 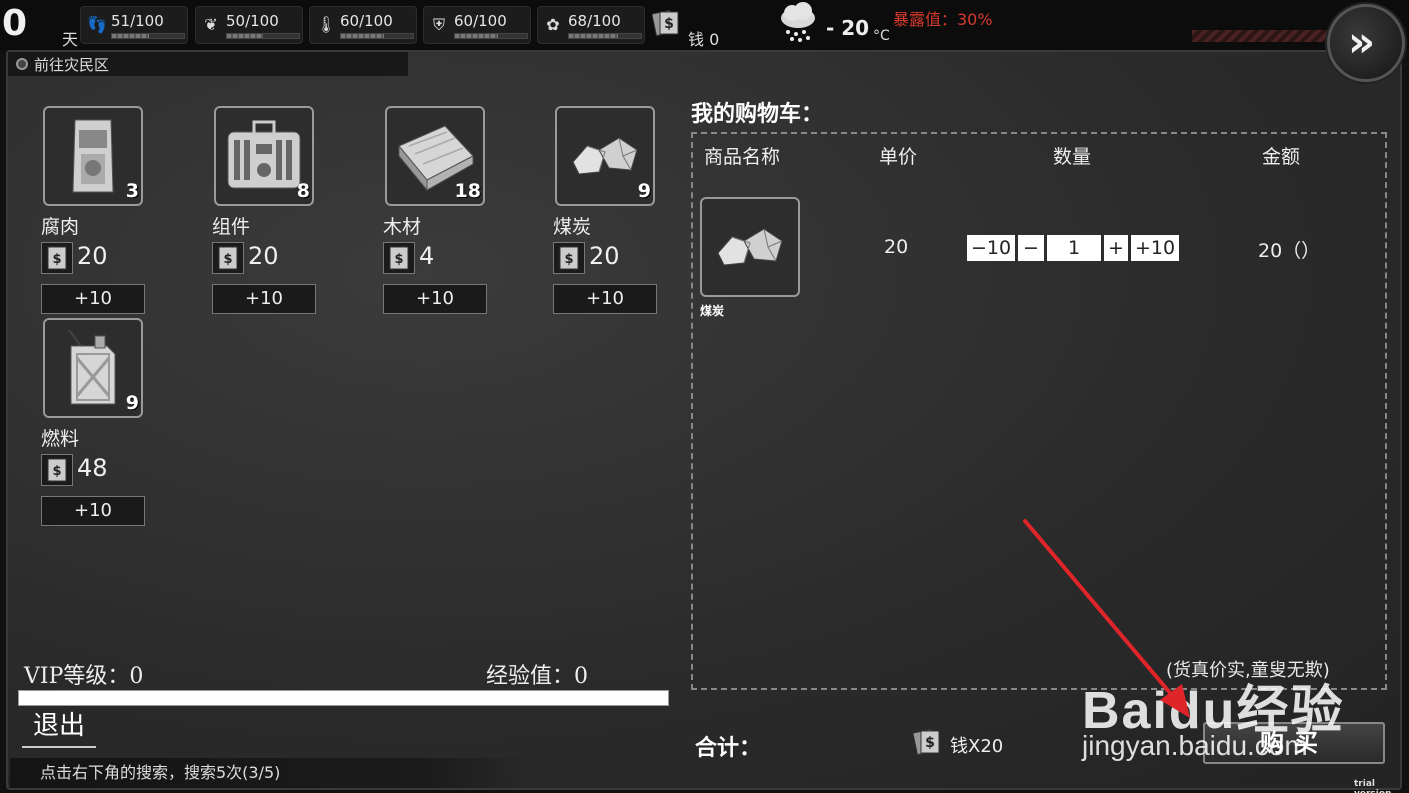 I want to click on stat-stamina: 👣 51/100, so click(x=134, y=25).